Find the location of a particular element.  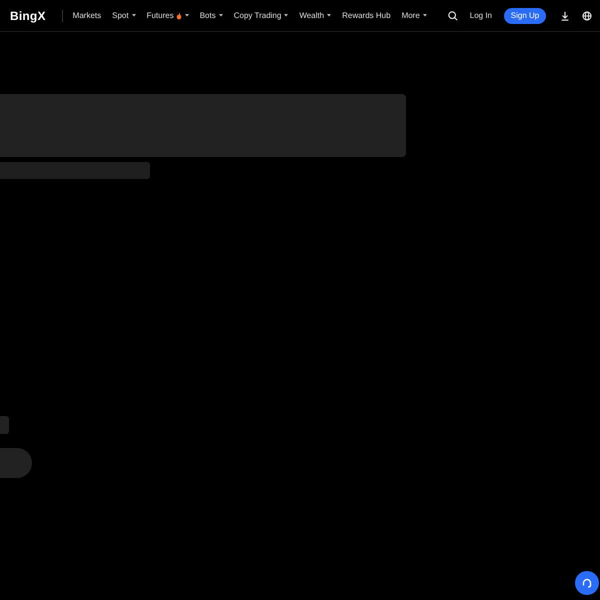

signup-button: Sign Up is located at coordinates (525, 16).